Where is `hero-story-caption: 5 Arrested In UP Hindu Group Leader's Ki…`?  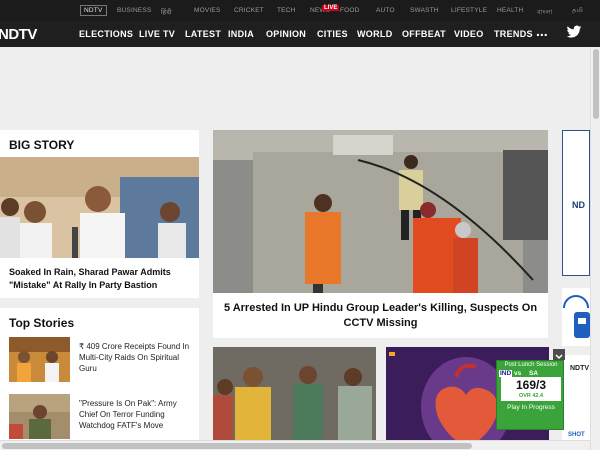 hero-story-caption: 5 Arrested In UP Hindu Group Leader's Ki… is located at coordinates (380, 316).